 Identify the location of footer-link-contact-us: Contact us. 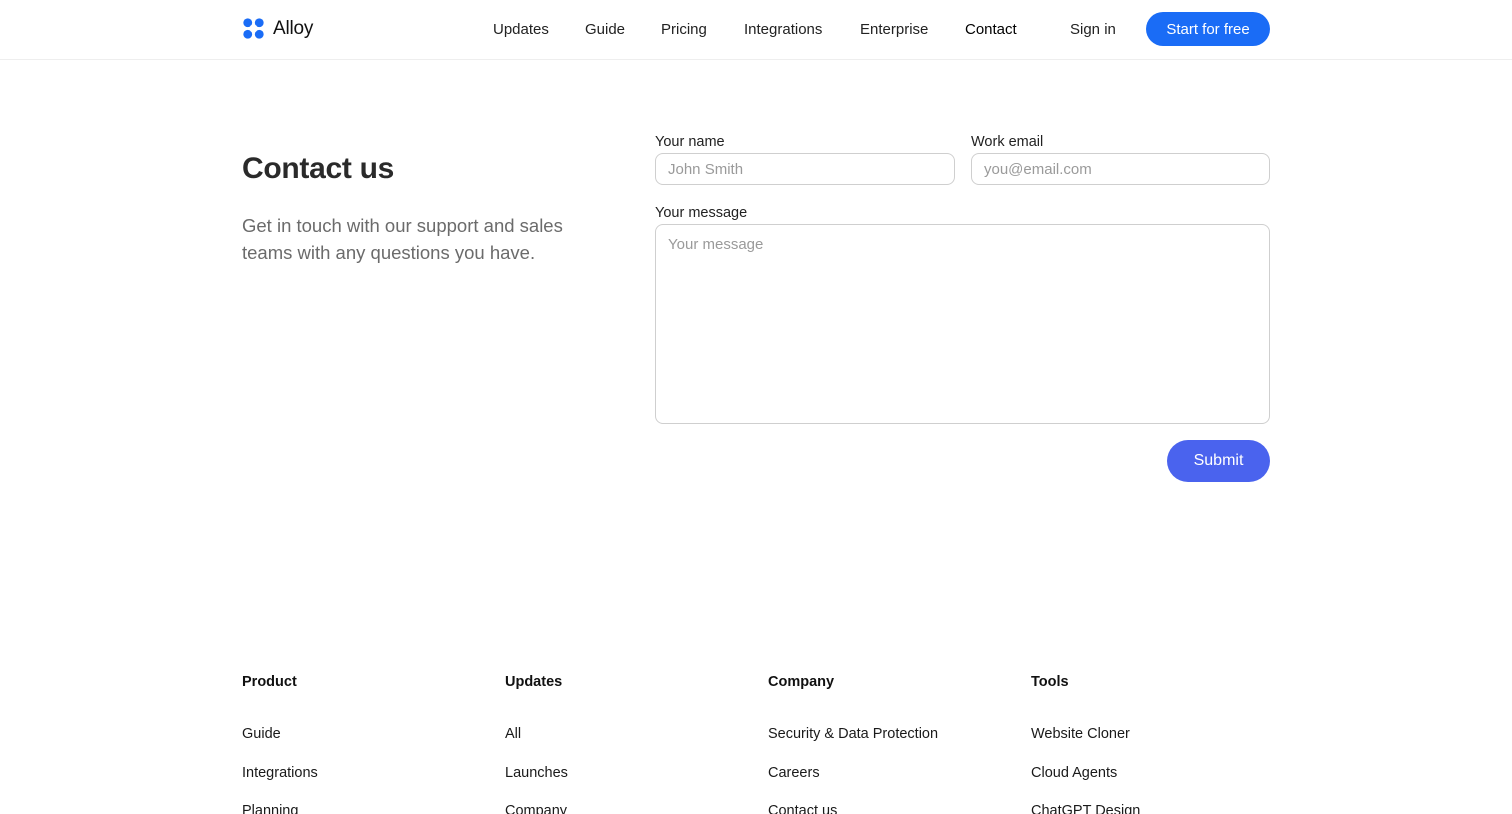
(853, 807).